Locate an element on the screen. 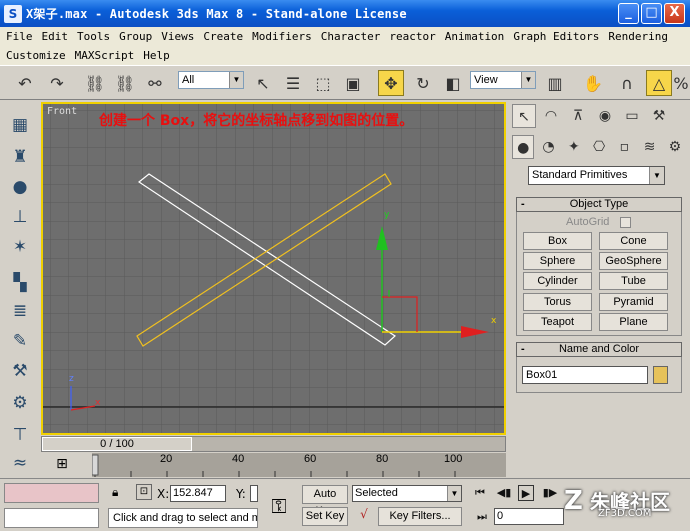 This screenshot has height=531, width=690. key-mode-toggle-icon: ⏭ is located at coordinates (482, 517).